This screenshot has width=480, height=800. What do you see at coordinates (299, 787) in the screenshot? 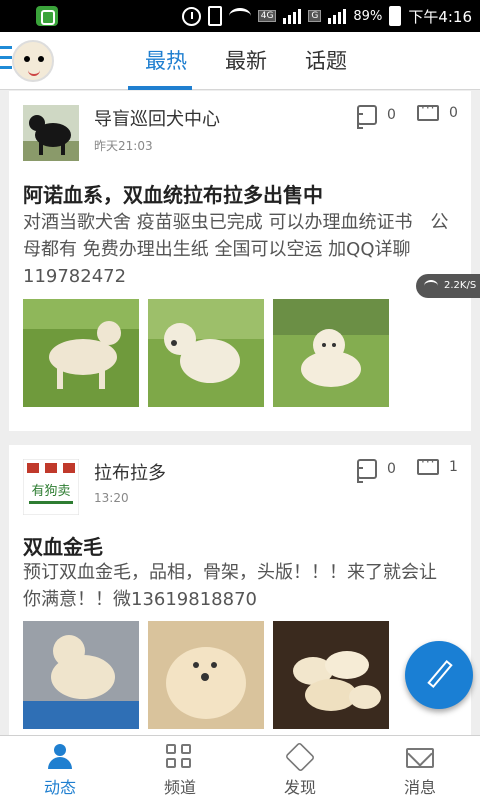
I see `bottom-tab-label: 发现` at bounding box center [299, 787].